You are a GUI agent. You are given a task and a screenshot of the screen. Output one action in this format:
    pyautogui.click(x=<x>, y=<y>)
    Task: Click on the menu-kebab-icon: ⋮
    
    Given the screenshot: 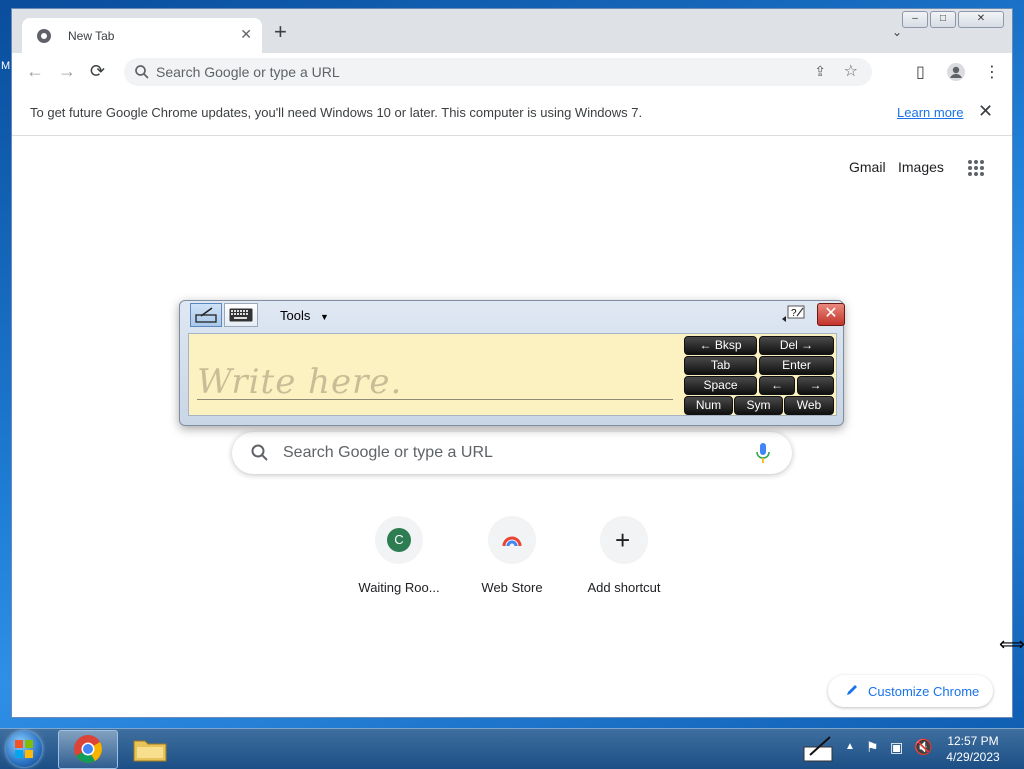 What is the action you would take?
    pyautogui.click(x=992, y=72)
    